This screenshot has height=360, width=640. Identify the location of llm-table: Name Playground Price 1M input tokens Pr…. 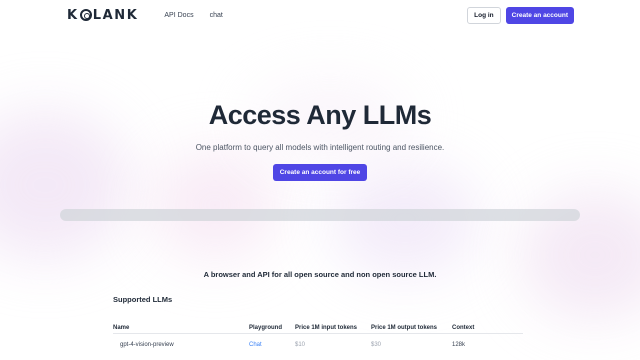
(318, 339).